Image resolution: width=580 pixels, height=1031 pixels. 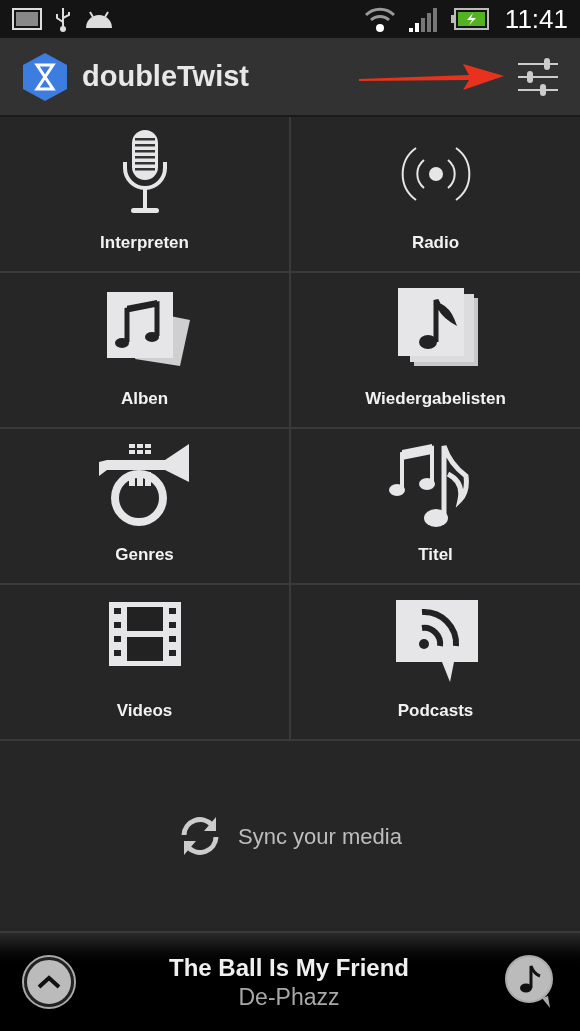 I want to click on library-tile: Videos, so click(x=144, y=662).